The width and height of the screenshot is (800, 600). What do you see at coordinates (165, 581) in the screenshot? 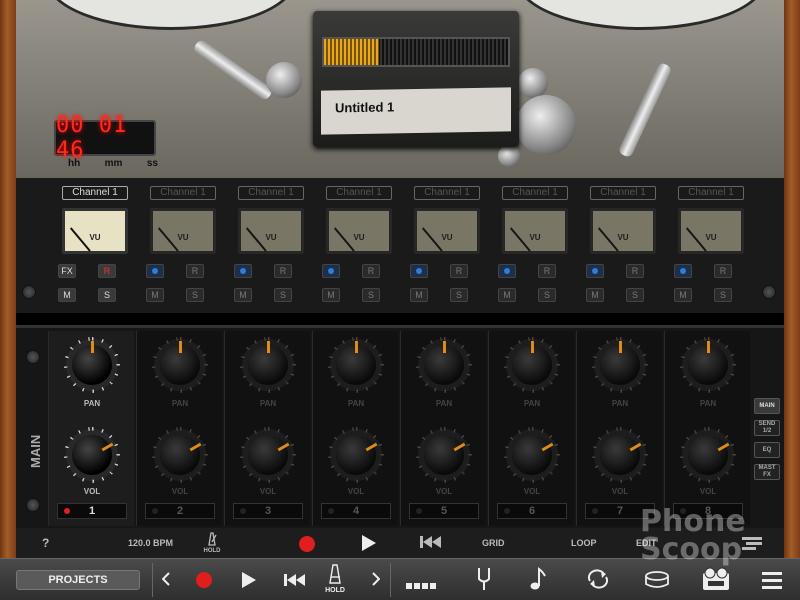
I see `scroll-left-button` at bounding box center [165, 581].